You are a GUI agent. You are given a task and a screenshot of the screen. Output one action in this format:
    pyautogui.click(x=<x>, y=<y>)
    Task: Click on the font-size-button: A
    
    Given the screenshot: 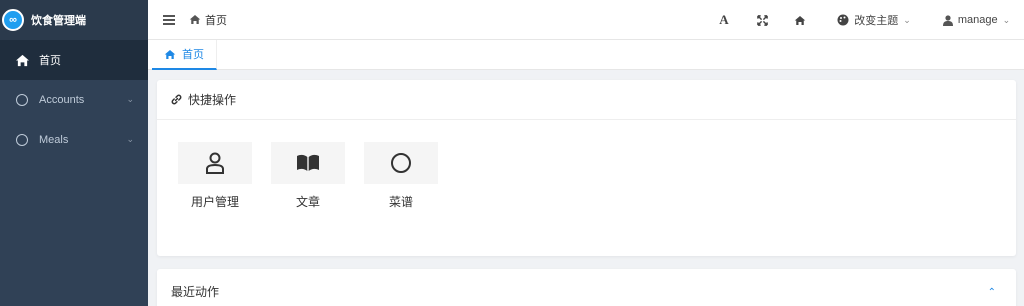 What is the action you would take?
    pyautogui.click(x=724, y=20)
    